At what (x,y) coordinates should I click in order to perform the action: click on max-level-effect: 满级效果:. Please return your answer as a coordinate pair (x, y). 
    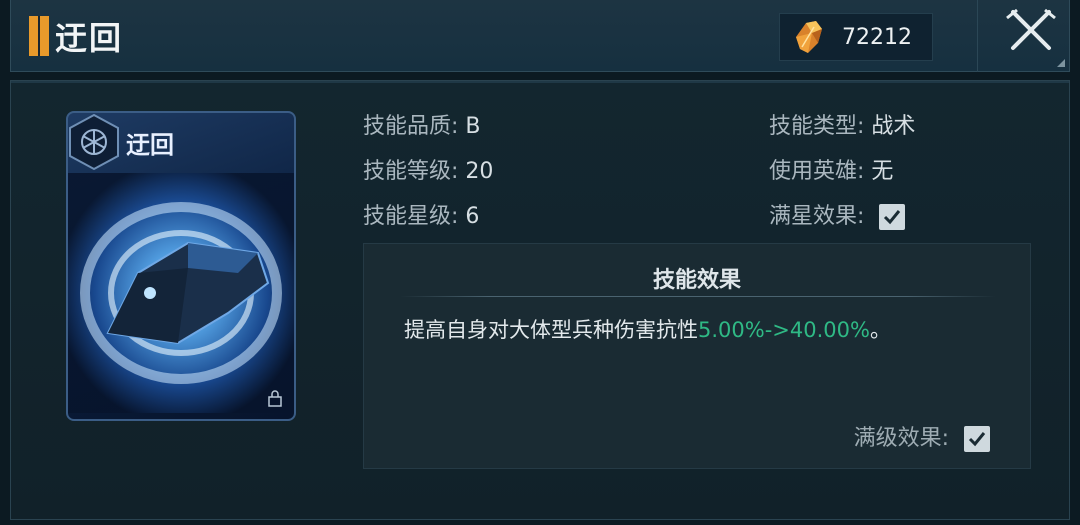
    Looking at the image, I should click on (922, 436).